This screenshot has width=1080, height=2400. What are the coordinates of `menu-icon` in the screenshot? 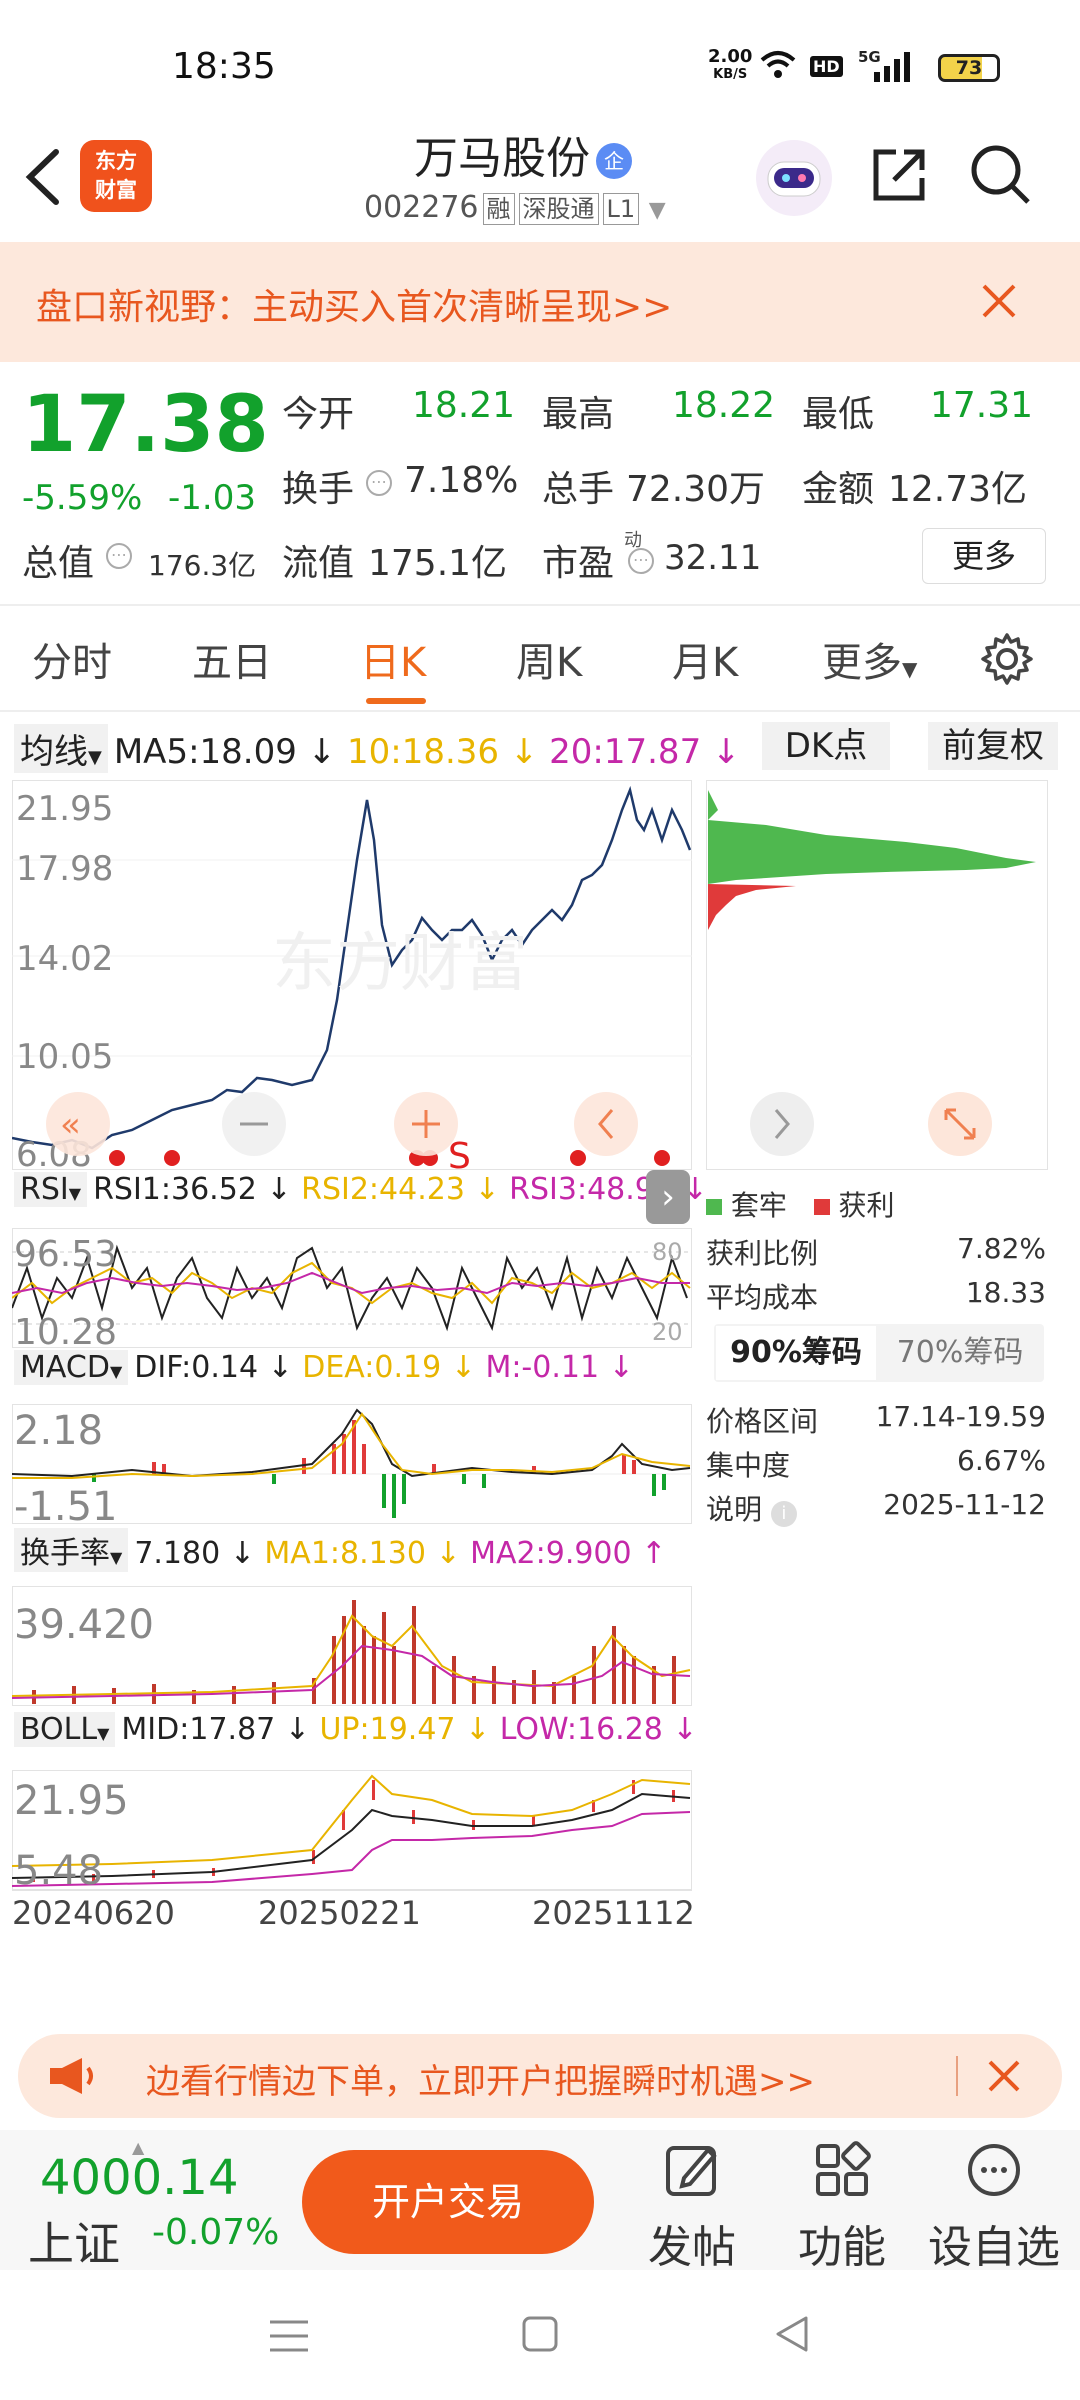 It's located at (289, 2336).